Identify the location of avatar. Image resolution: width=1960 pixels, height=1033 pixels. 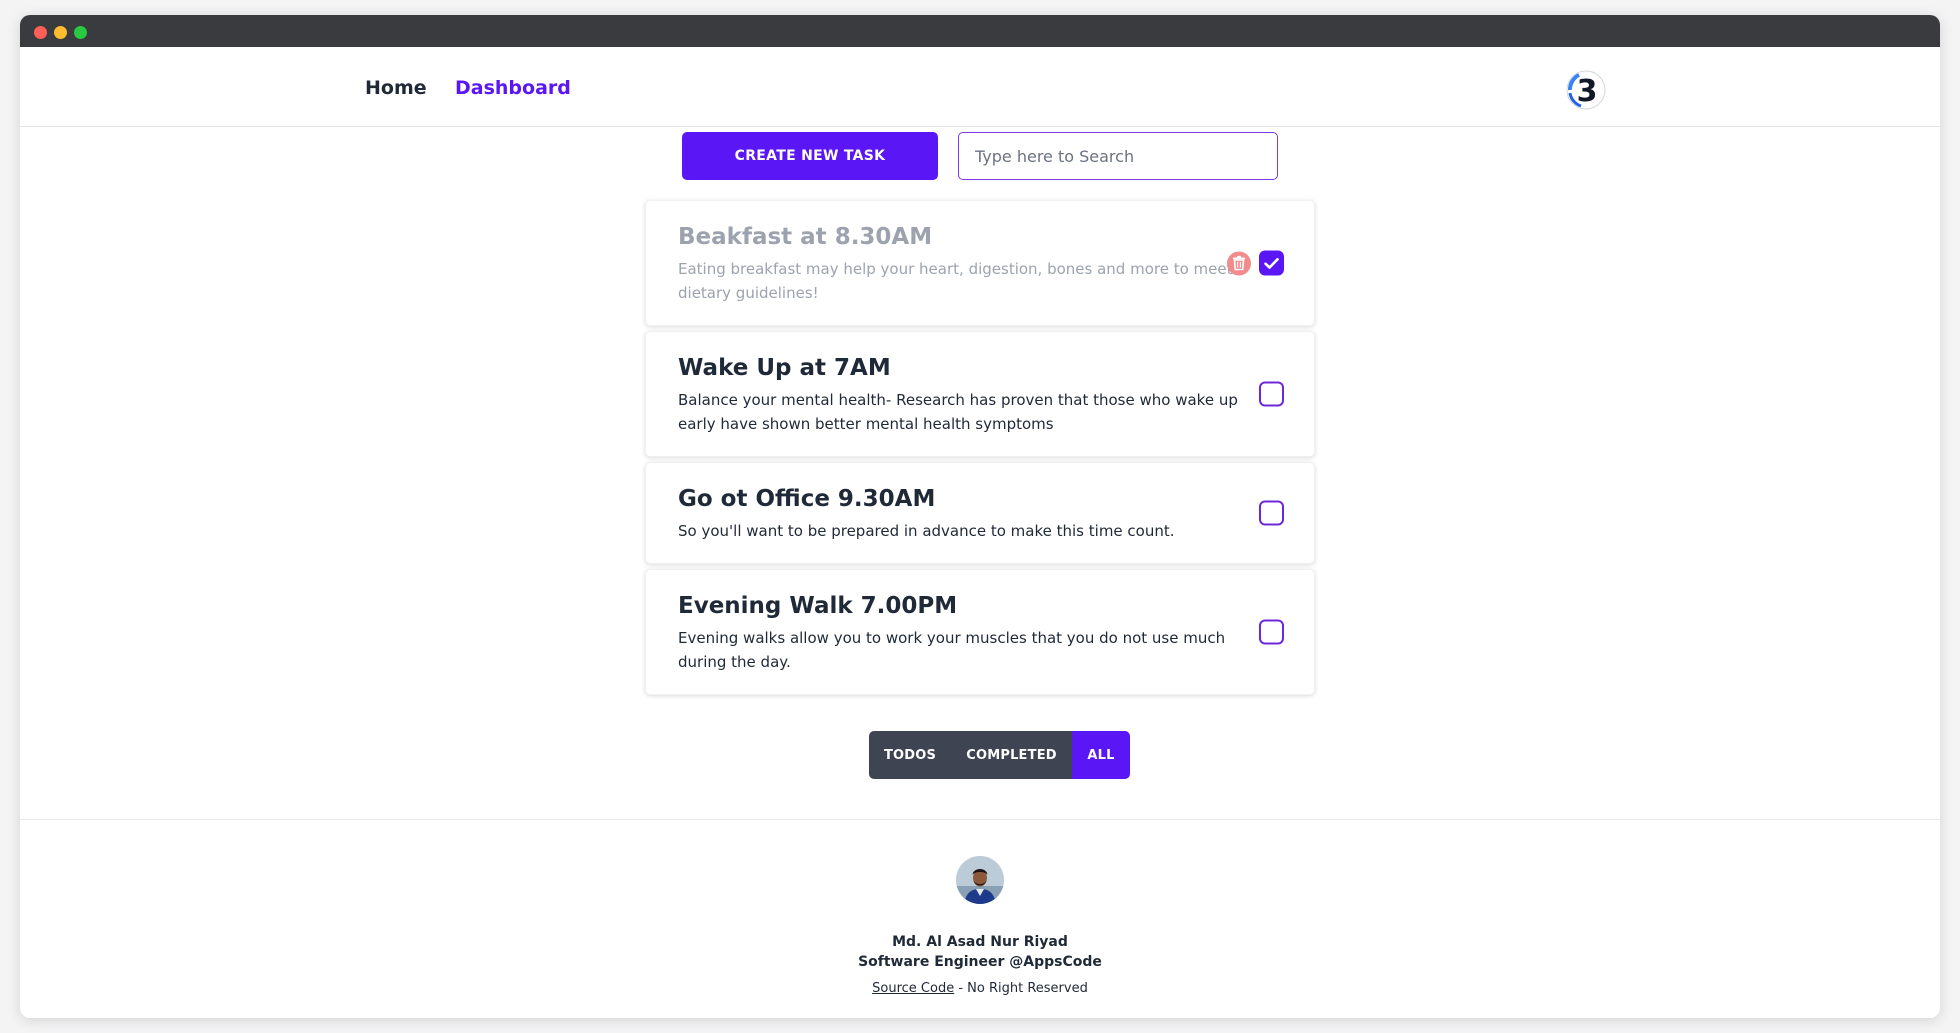
(980, 880).